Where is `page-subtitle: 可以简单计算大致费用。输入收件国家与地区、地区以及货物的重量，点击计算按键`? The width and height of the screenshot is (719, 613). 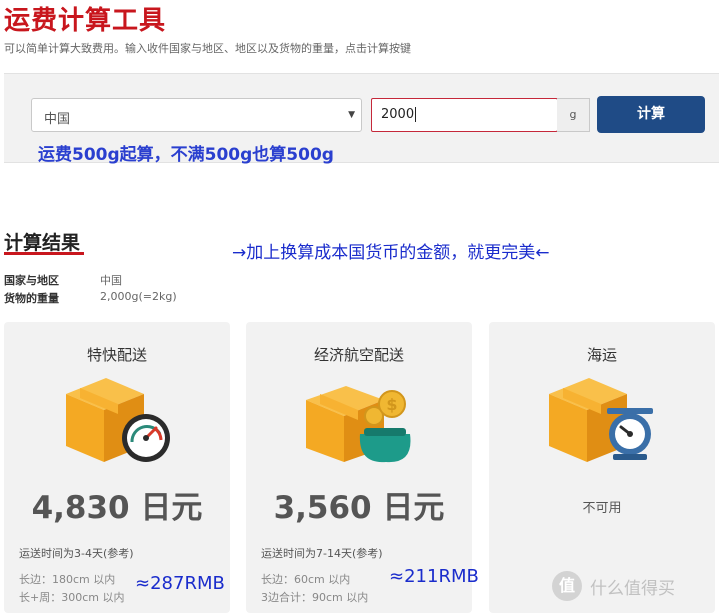 page-subtitle: 可以简单计算大致费用。输入收件国家与地区、地区以及货物的重量，点击计算按键 is located at coordinates (207, 48).